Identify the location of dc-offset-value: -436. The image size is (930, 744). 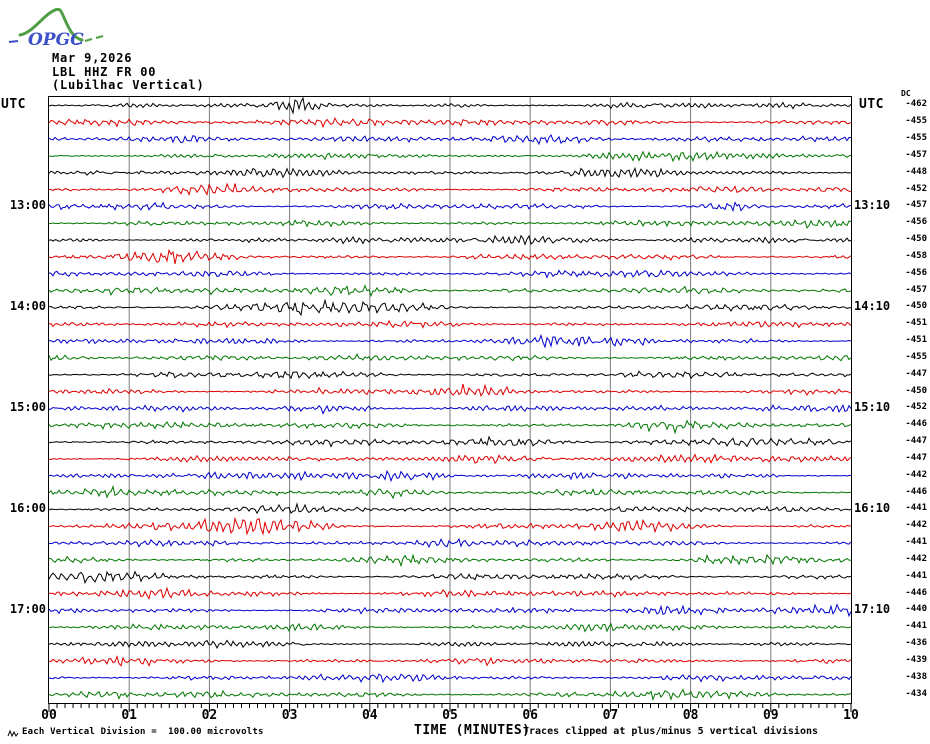
(916, 643).